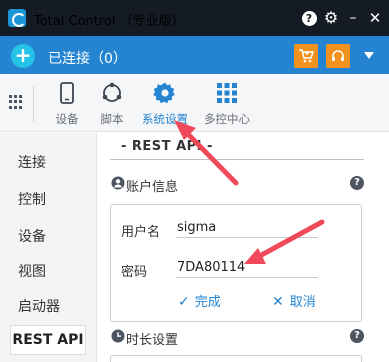  What do you see at coordinates (87, 59) in the screenshot?
I see `connection-status: 已连接（0）` at bounding box center [87, 59].